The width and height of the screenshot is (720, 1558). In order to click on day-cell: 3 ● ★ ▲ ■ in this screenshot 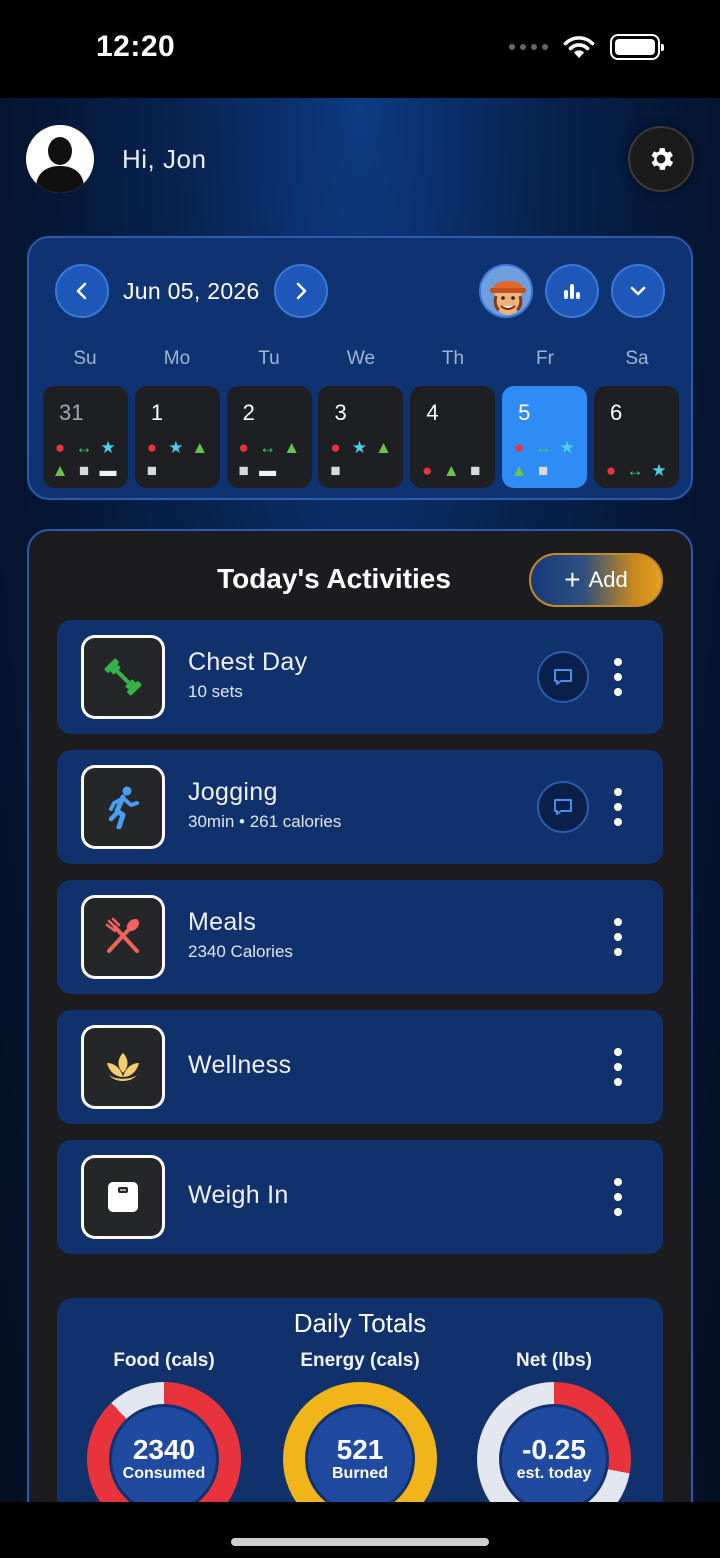, I will do `click(361, 437)`.